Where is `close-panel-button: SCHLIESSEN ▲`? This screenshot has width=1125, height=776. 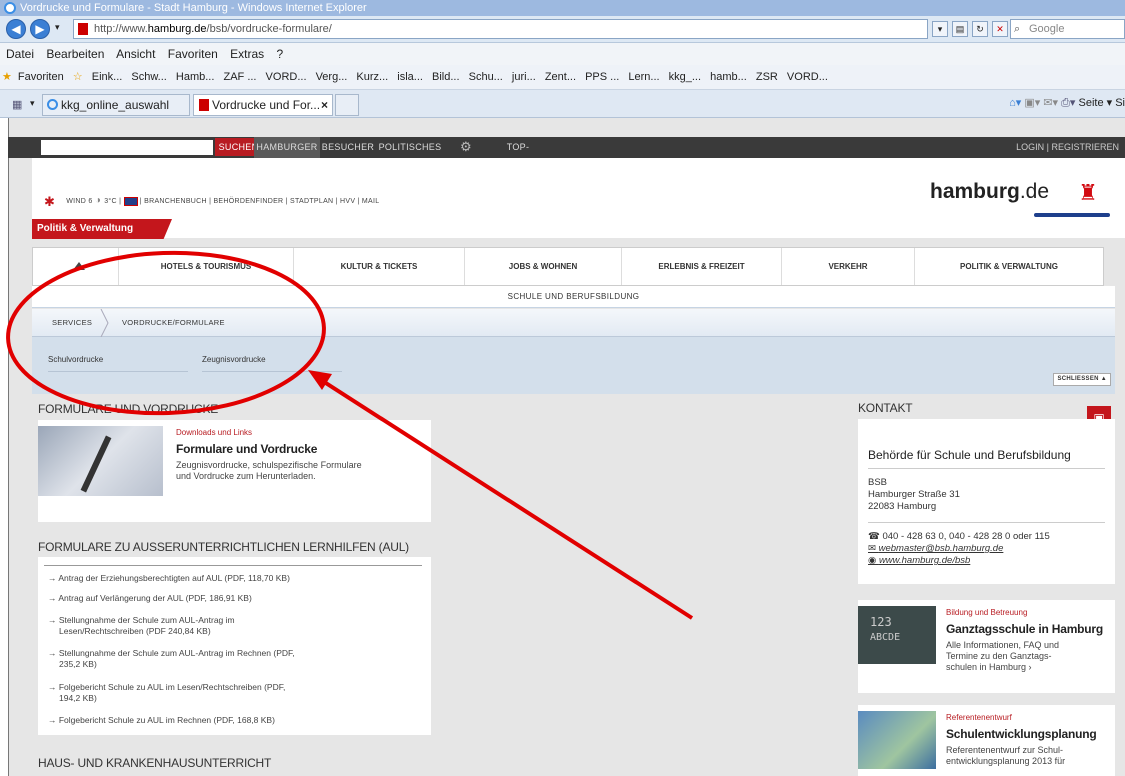 close-panel-button: SCHLIESSEN ▲ is located at coordinates (1082, 379).